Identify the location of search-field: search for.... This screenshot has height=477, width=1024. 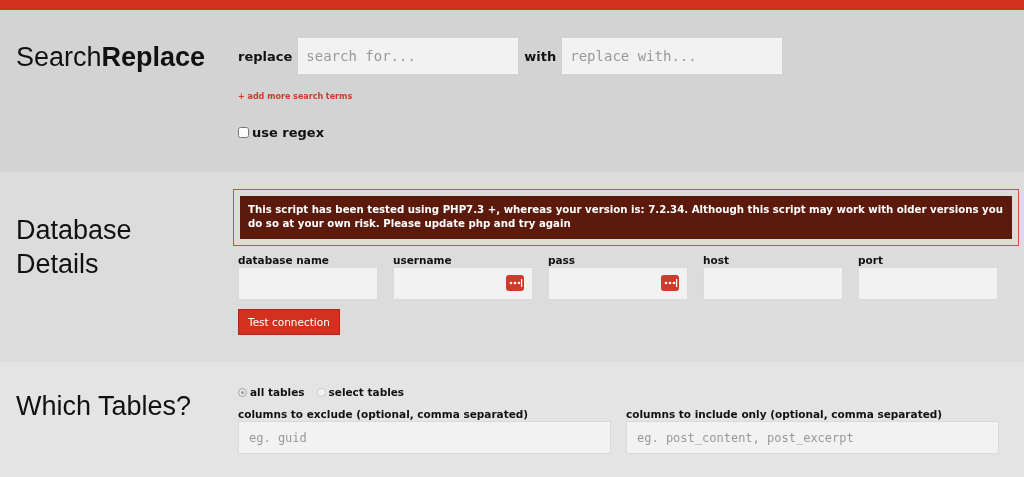
(408, 56).